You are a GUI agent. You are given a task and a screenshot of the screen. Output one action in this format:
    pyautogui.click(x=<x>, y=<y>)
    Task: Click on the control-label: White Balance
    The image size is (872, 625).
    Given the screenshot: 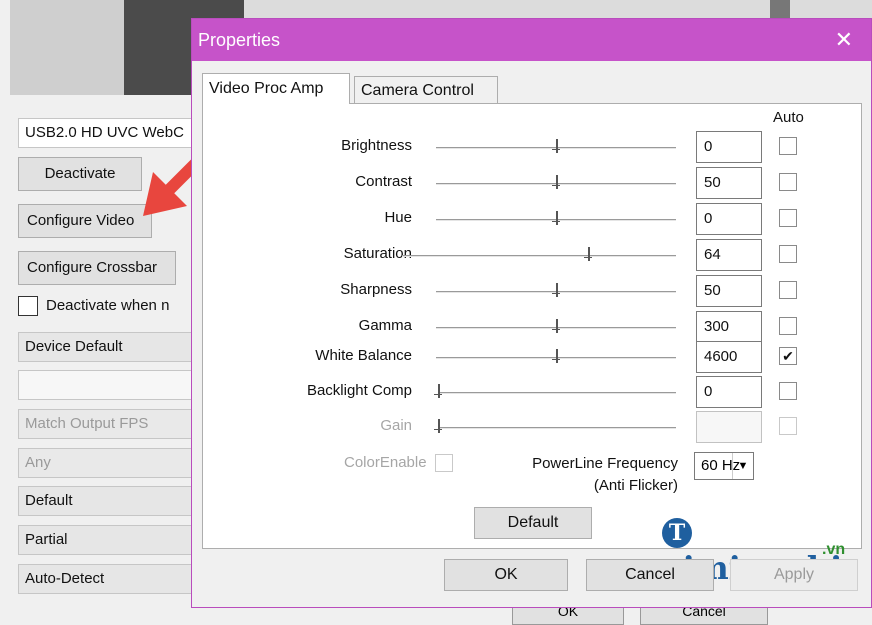 What is the action you would take?
    pyautogui.click(x=363, y=355)
    